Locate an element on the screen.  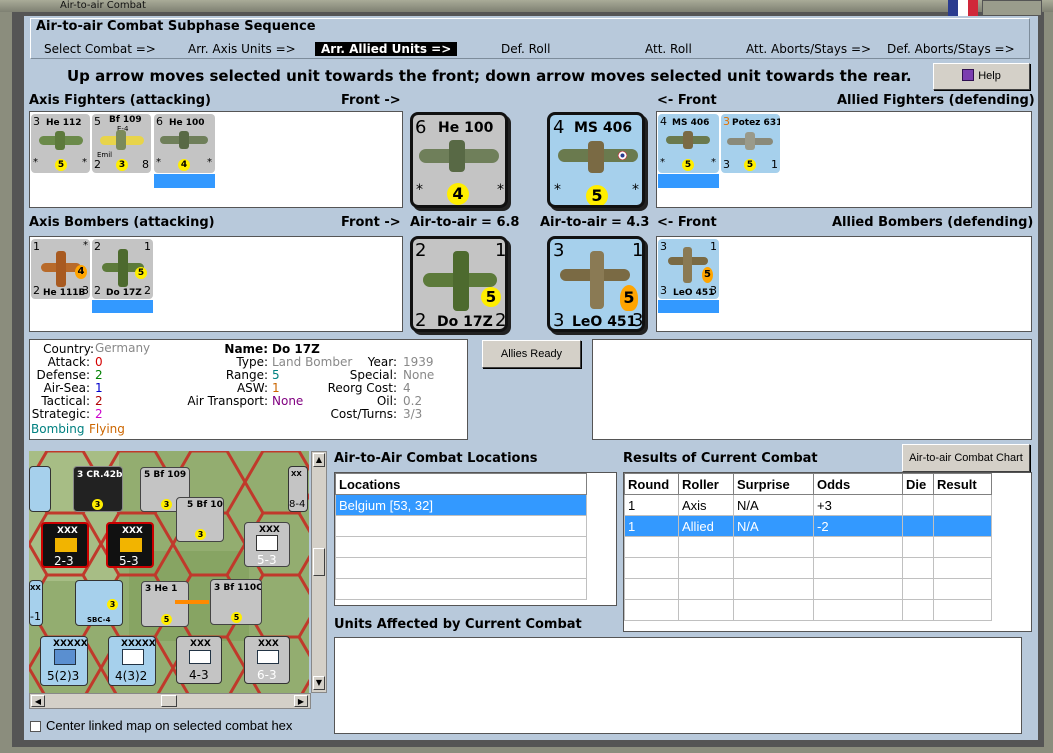
map-counter-french-a: XXX 5-3 is located at coordinates (267, 544).